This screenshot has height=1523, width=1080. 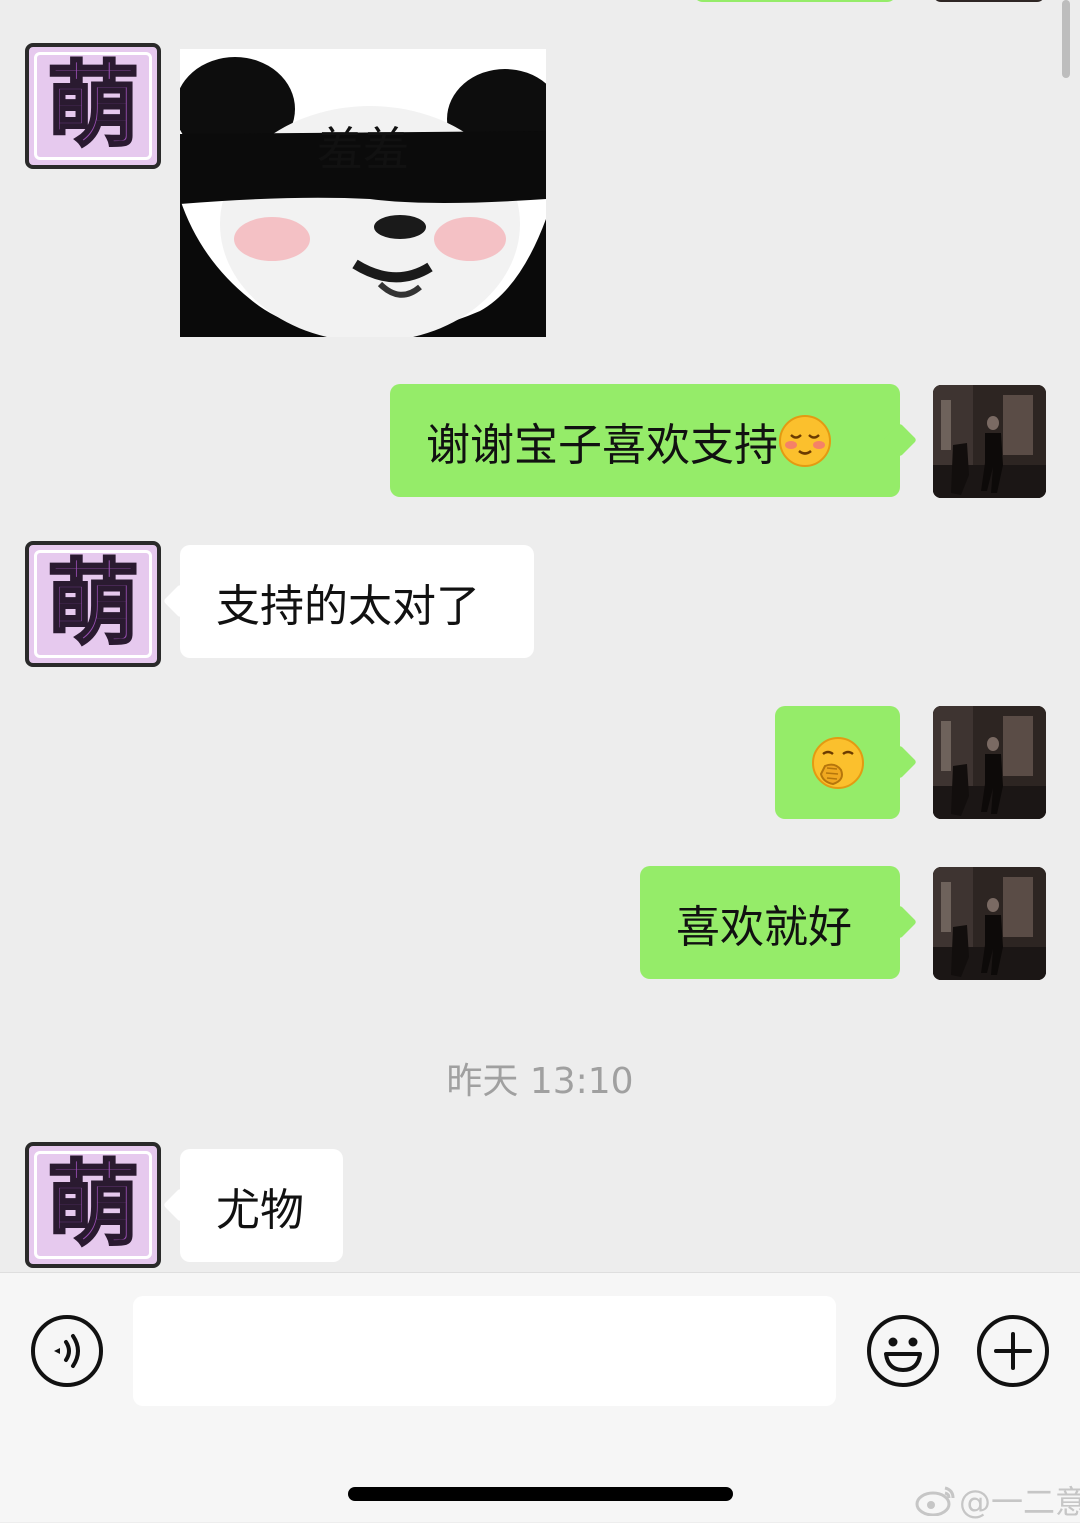 What do you see at coordinates (363, 149) in the screenshot?
I see `sticker-caption: 羞羞` at bounding box center [363, 149].